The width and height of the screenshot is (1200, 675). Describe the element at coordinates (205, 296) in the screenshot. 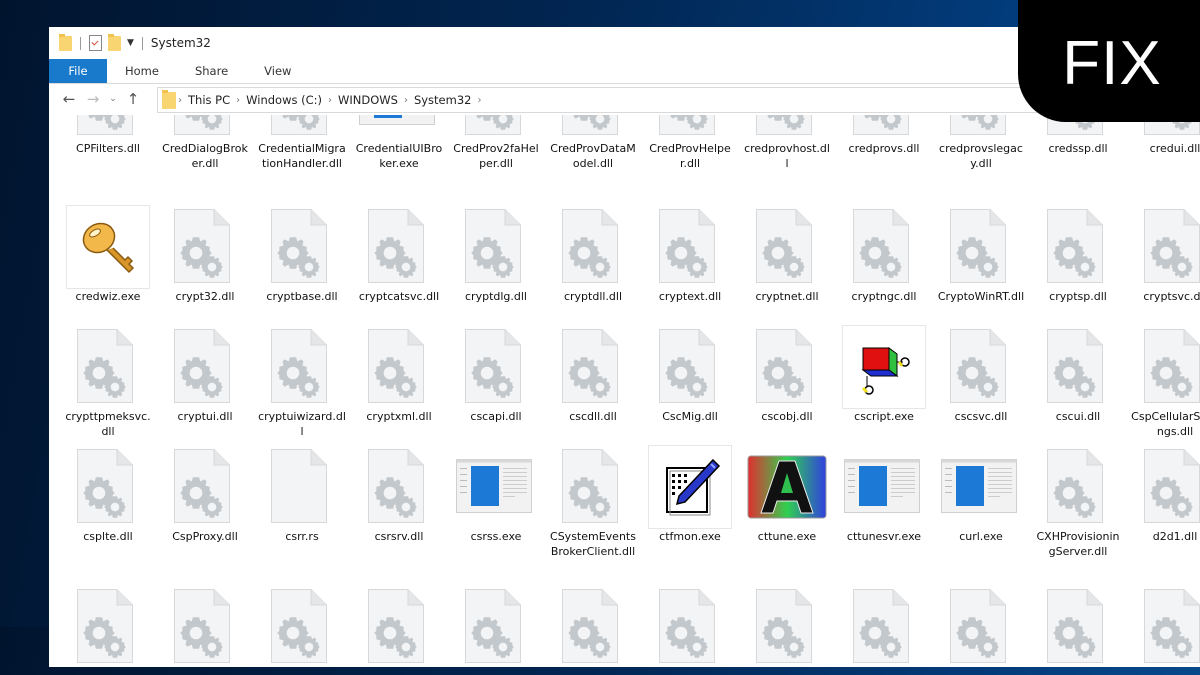

I see `file-name: crypt32.dll` at that location.